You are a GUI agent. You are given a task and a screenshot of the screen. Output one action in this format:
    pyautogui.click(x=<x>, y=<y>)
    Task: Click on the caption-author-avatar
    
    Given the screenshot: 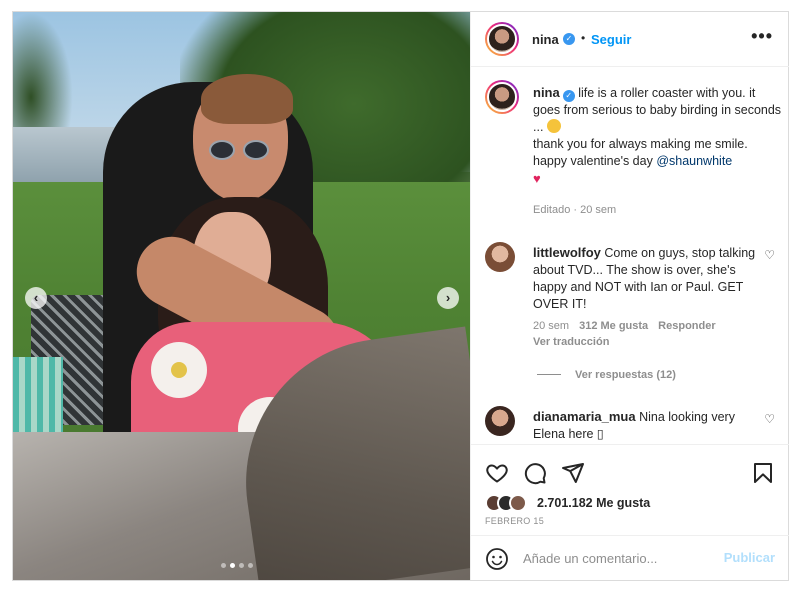 What is the action you would take?
    pyautogui.click(x=502, y=97)
    